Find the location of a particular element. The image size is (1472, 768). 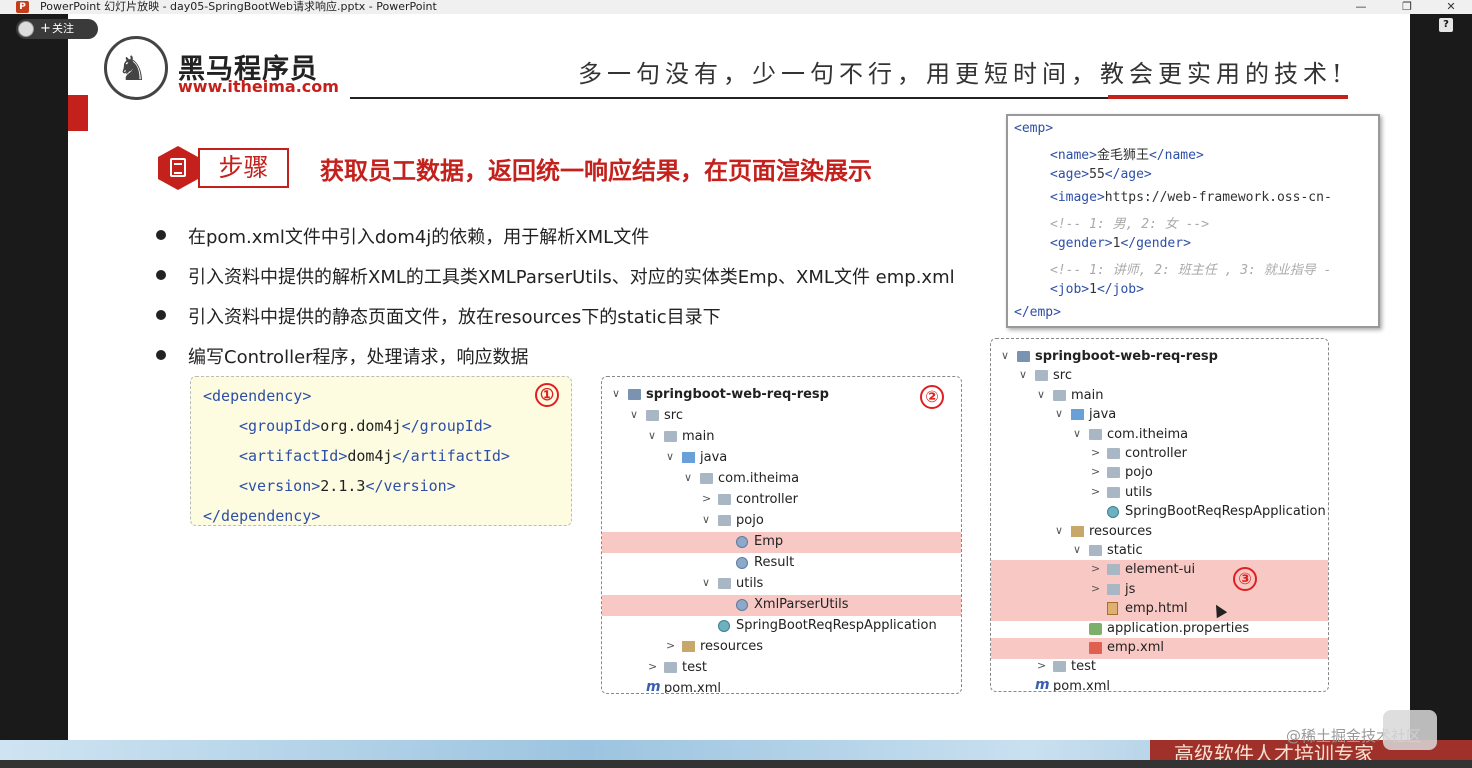

tree-row: Result is located at coordinates (781, 563).